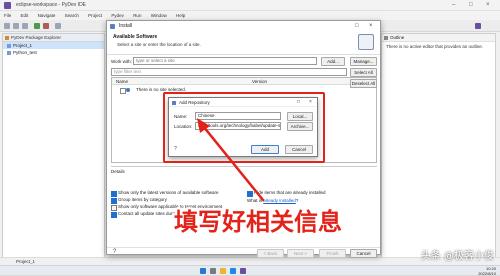  Describe the element at coordinates (213, 271) in the screenshot. I see `search-taskbar-icon` at that location.